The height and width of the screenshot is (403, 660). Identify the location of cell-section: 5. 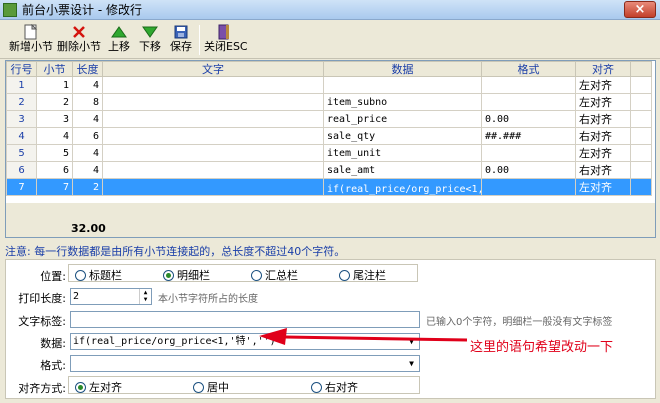
(54, 153).